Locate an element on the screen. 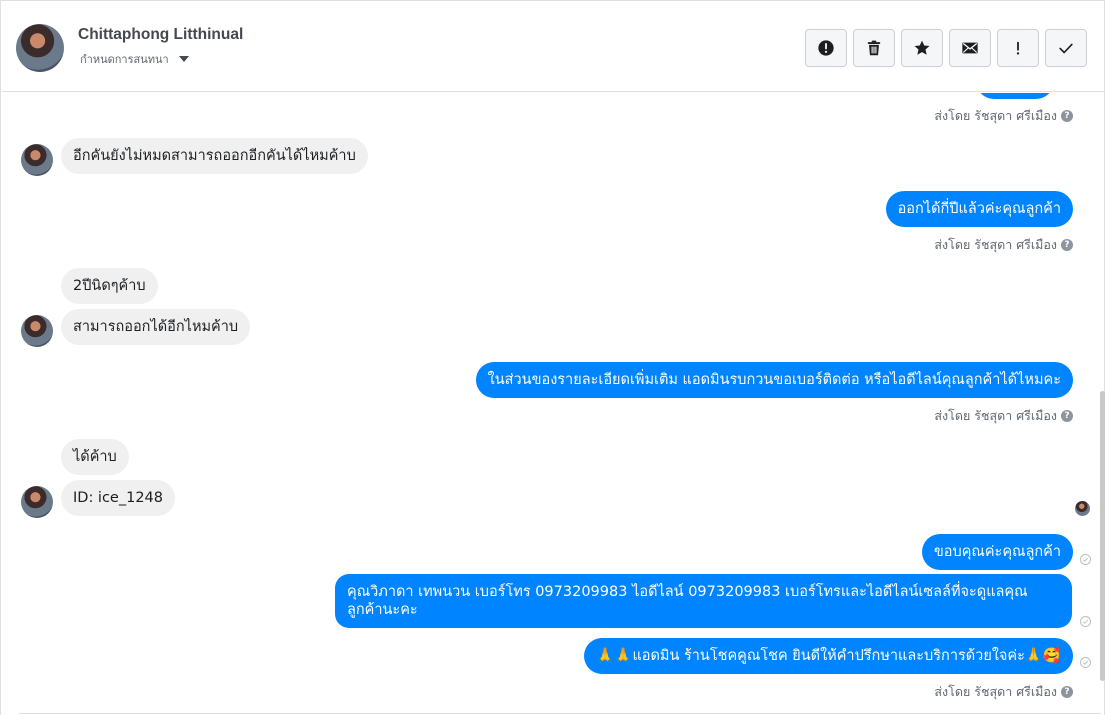  message-bubble-outgoing-partial is located at coordinates (1015, 96).